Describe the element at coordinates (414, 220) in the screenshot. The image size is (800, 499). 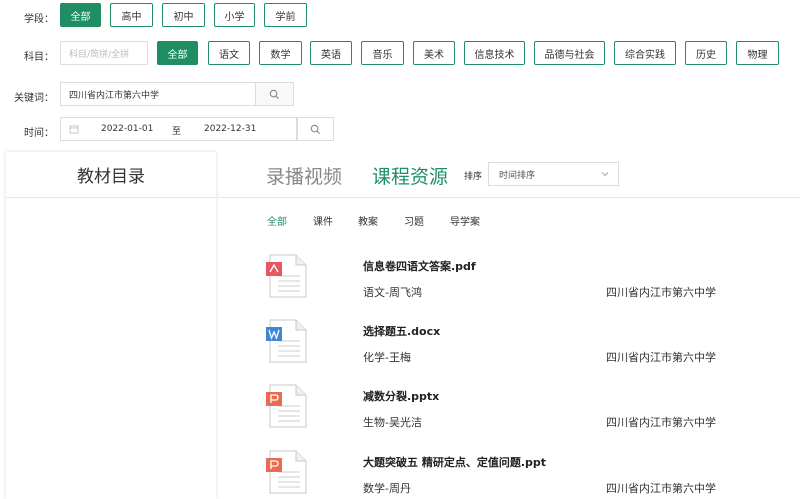
I see `subtab-exercises: 习题` at that location.